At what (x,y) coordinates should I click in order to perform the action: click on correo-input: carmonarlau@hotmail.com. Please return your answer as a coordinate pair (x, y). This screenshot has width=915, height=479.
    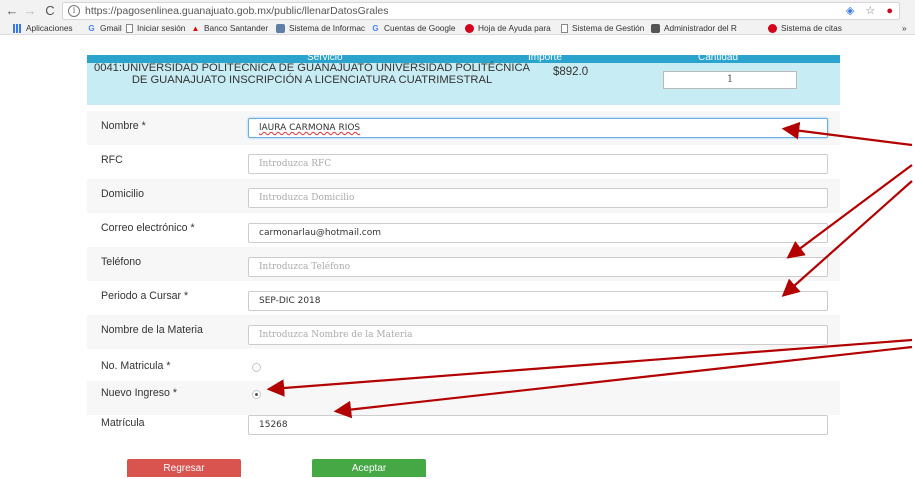
    Looking at the image, I should click on (538, 233).